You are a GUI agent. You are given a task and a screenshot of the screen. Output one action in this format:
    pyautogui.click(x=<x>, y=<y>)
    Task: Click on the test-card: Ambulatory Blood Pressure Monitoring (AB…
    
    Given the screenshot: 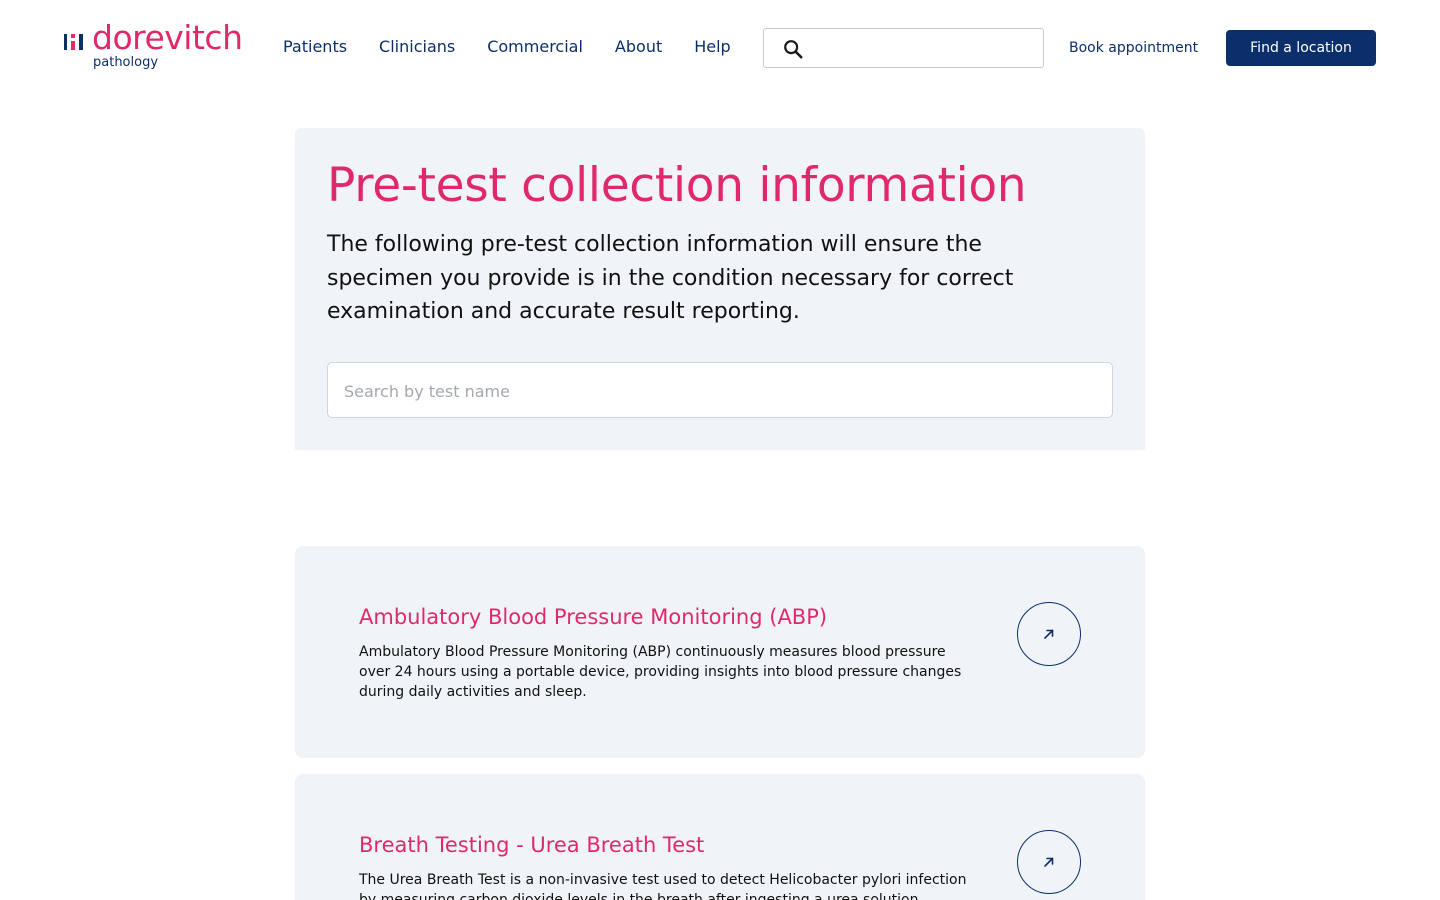 What is the action you would take?
    pyautogui.click(x=720, y=652)
    